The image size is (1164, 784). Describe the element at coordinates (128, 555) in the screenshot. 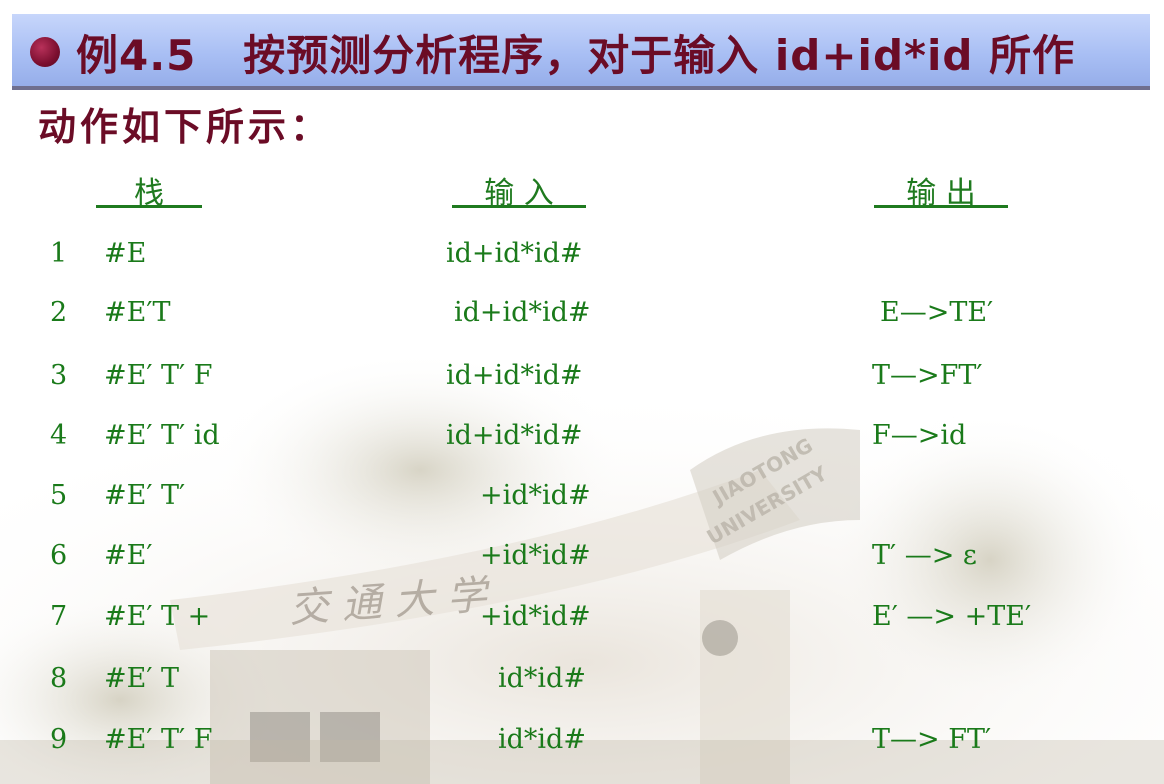

I see `stack-cell: #E′` at that location.